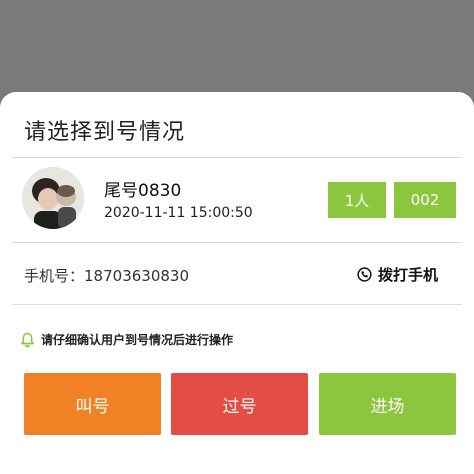  I want to click on phone-dial-icon, so click(364, 274).